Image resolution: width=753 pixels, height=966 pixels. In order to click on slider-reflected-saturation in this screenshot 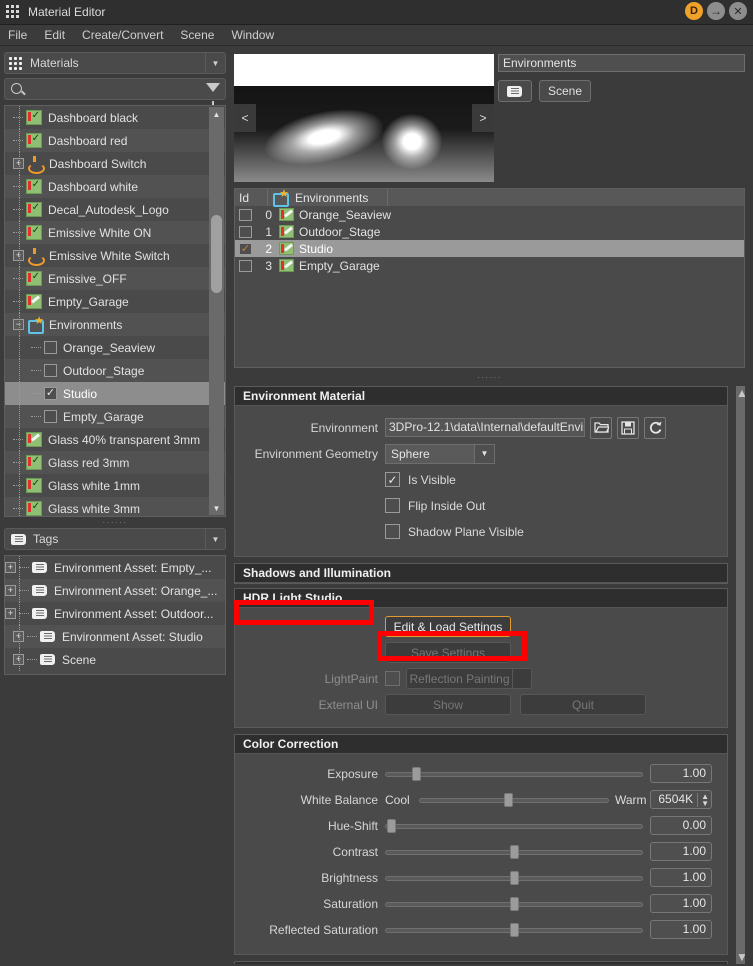, I will do `click(514, 930)`.